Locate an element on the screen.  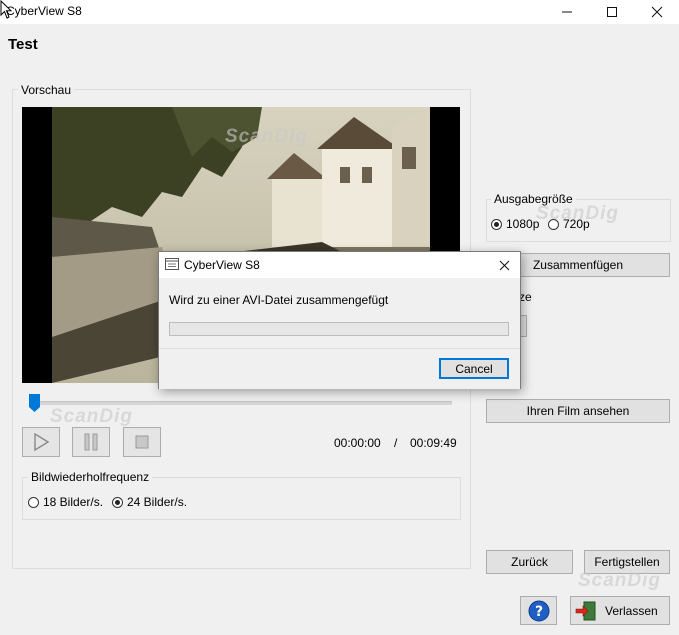
help-button: ? is located at coordinates (538, 610).